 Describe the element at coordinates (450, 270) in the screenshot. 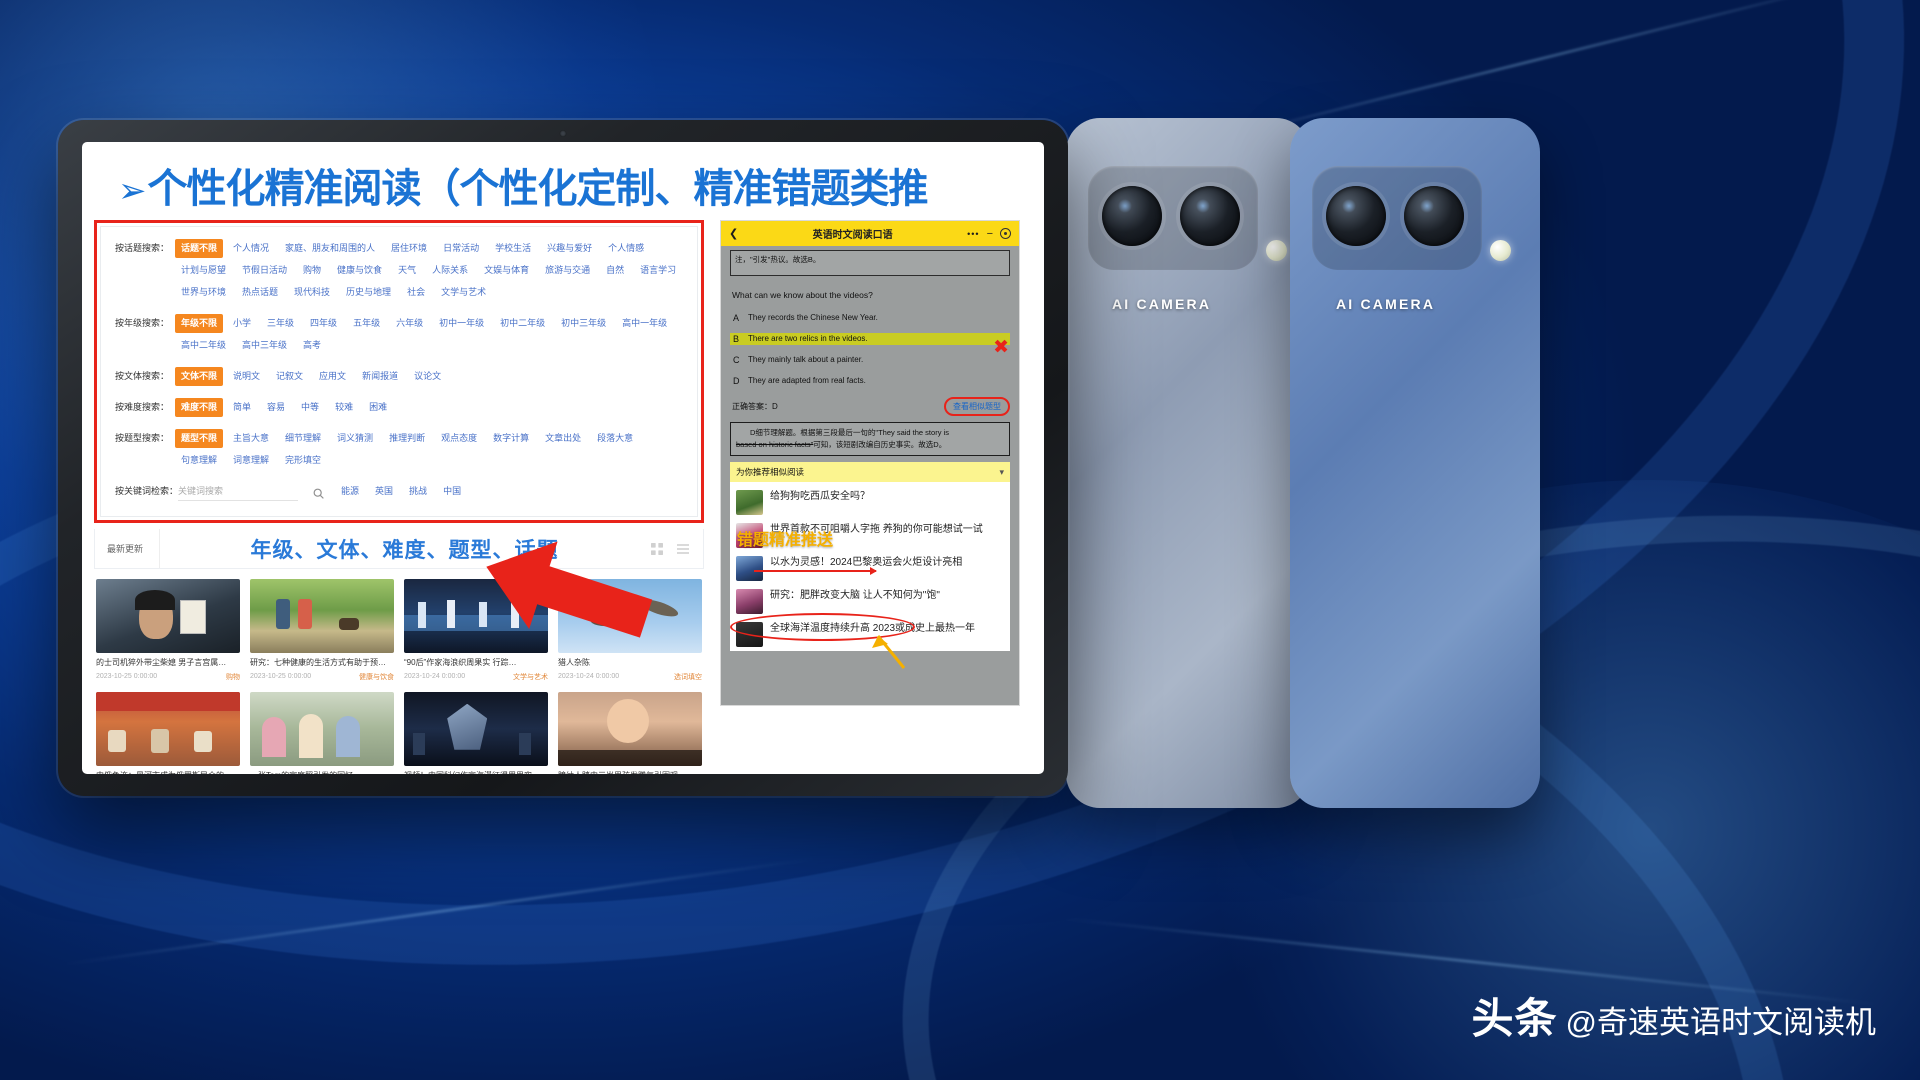

I see `filter-tag: 人际关系` at that location.